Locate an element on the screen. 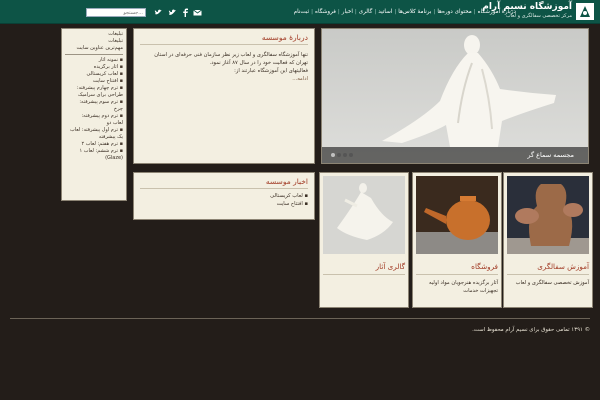 Image resolution: width=600 pixels, height=400 pixels. teapot-photo is located at coordinates (457, 215).